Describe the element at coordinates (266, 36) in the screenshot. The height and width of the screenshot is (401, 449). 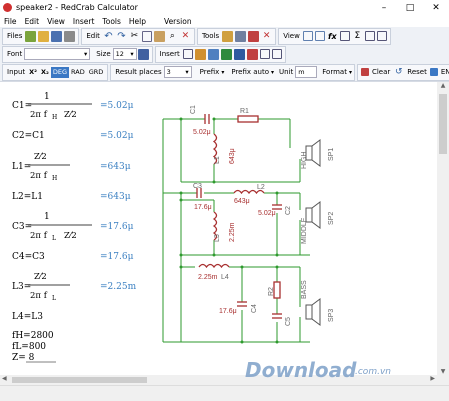
I see `delete-icon: ✕` at that location.